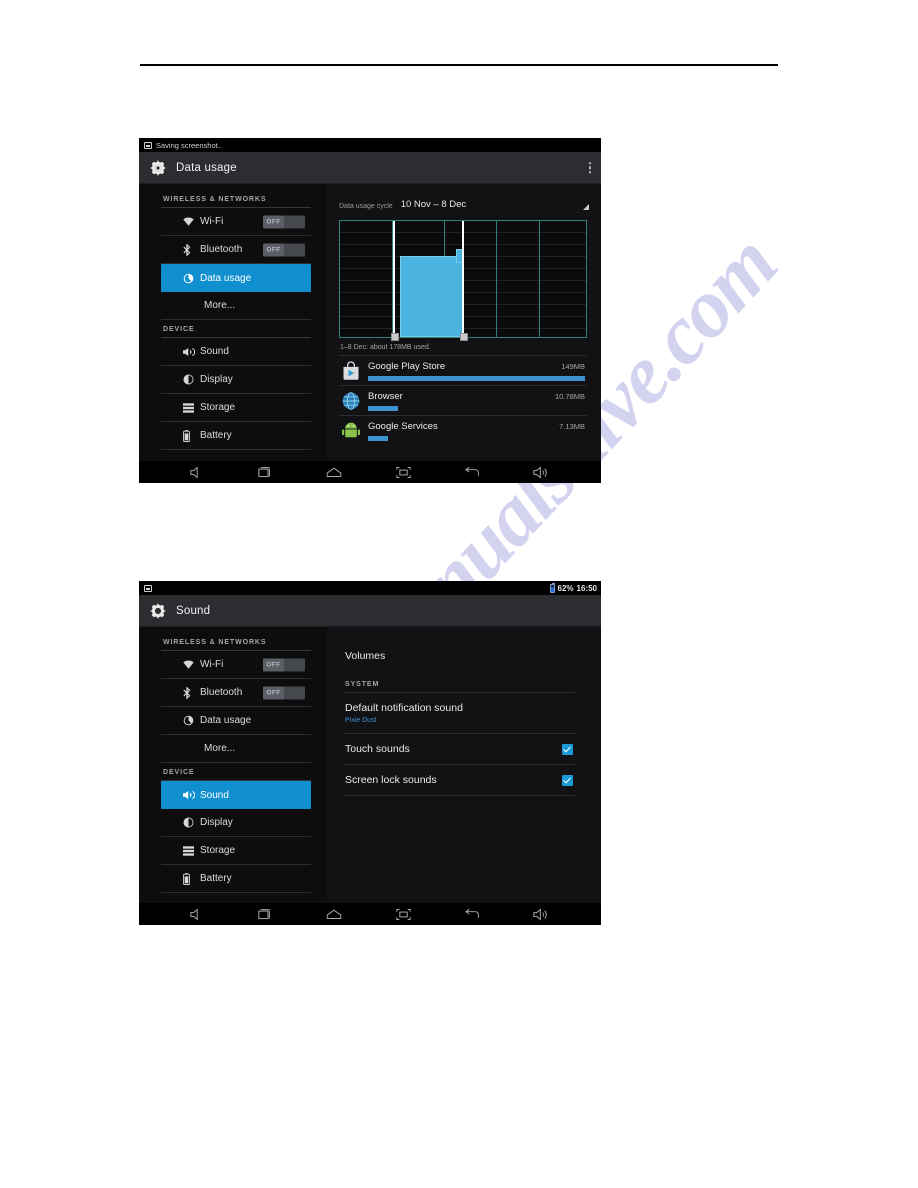 Image resolution: width=918 pixels, height=1188 pixels. What do you see at coordinates (273, 664) in the screenshot?
I see `wifi-toggle-state: OFF` at bounding box center [273, 664].